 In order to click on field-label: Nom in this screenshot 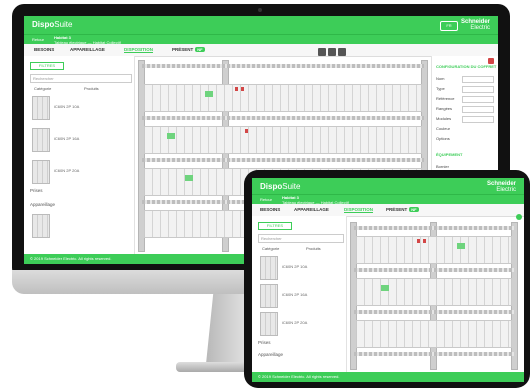, I will do `click(440, 78)`.